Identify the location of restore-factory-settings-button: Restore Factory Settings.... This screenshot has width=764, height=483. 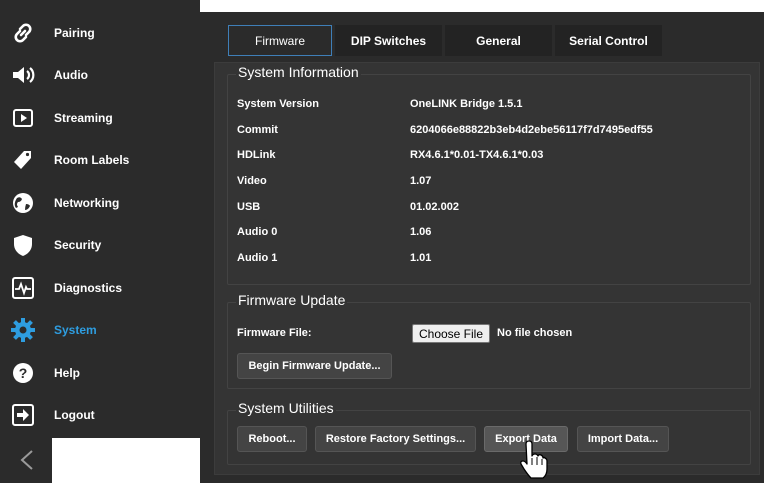
(395, 439).